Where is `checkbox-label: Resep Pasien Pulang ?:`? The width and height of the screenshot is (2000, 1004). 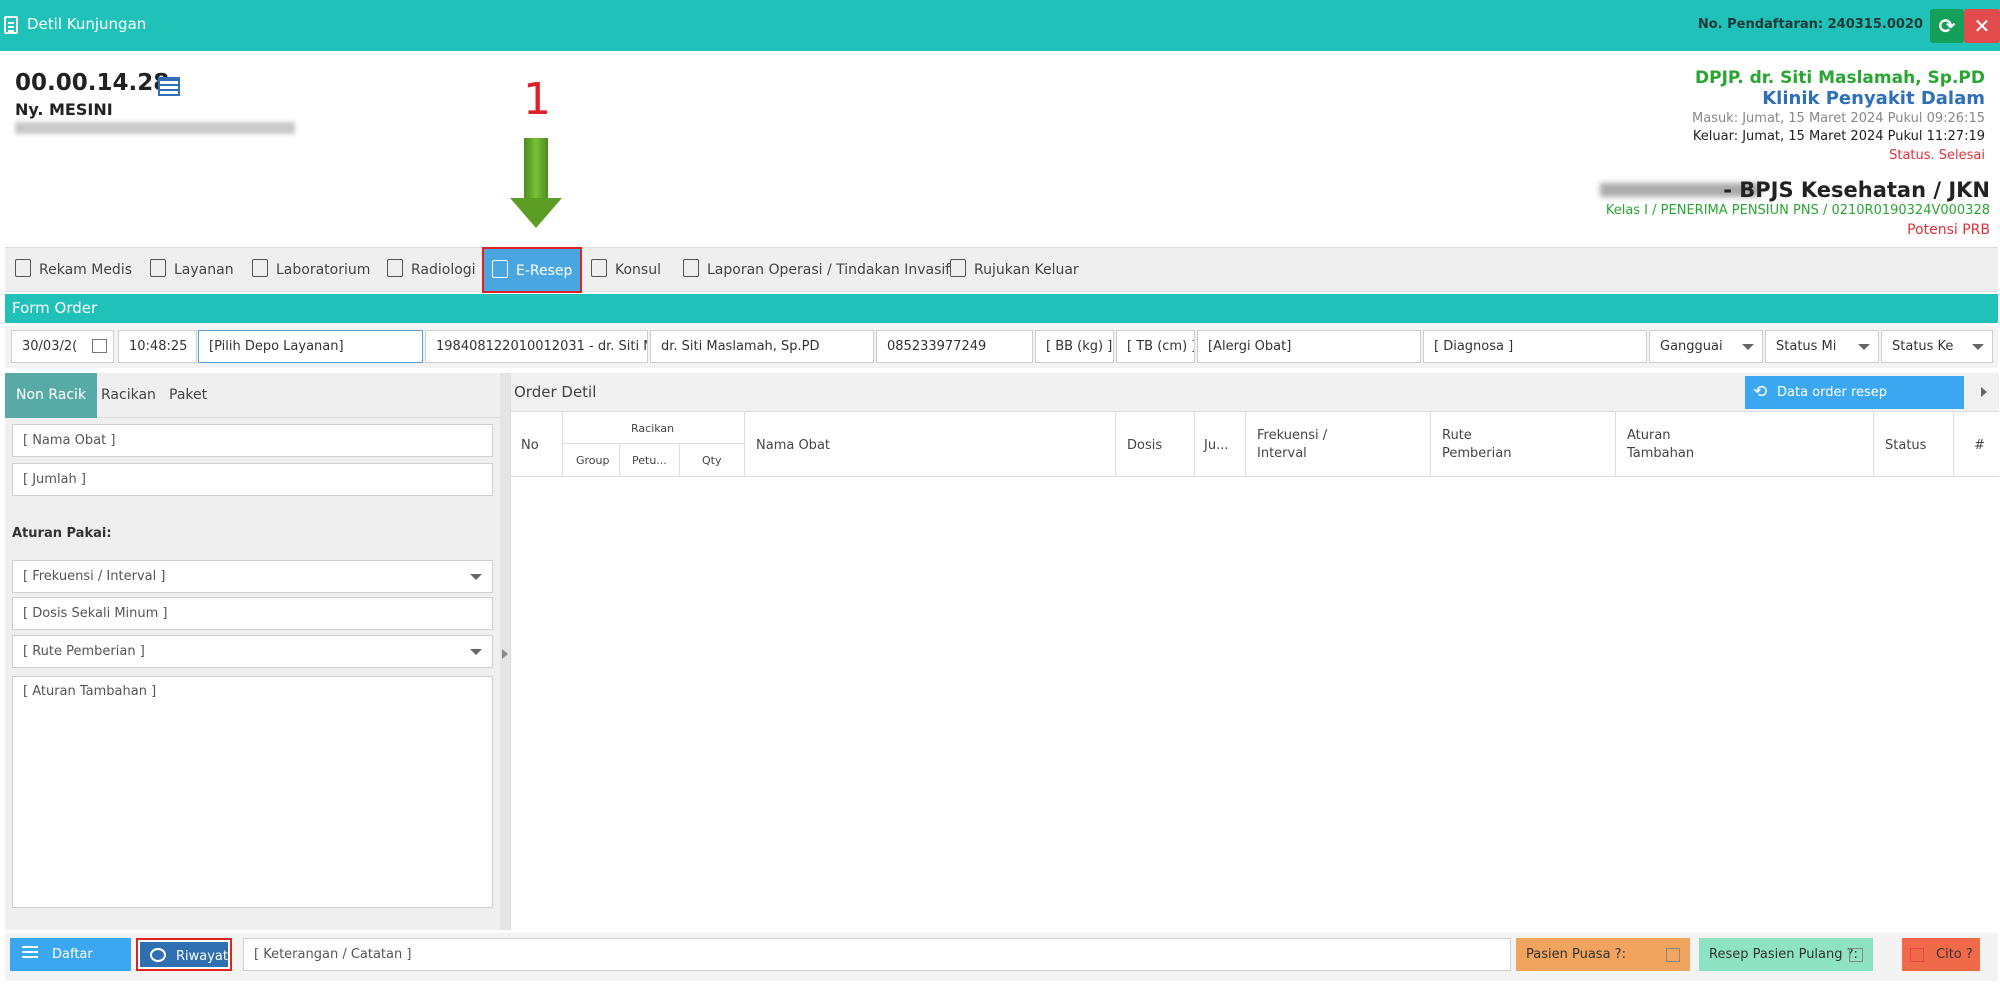 checkbox-label: Resep Pasien Pulang ?: is located at coordinates (1783, 954).